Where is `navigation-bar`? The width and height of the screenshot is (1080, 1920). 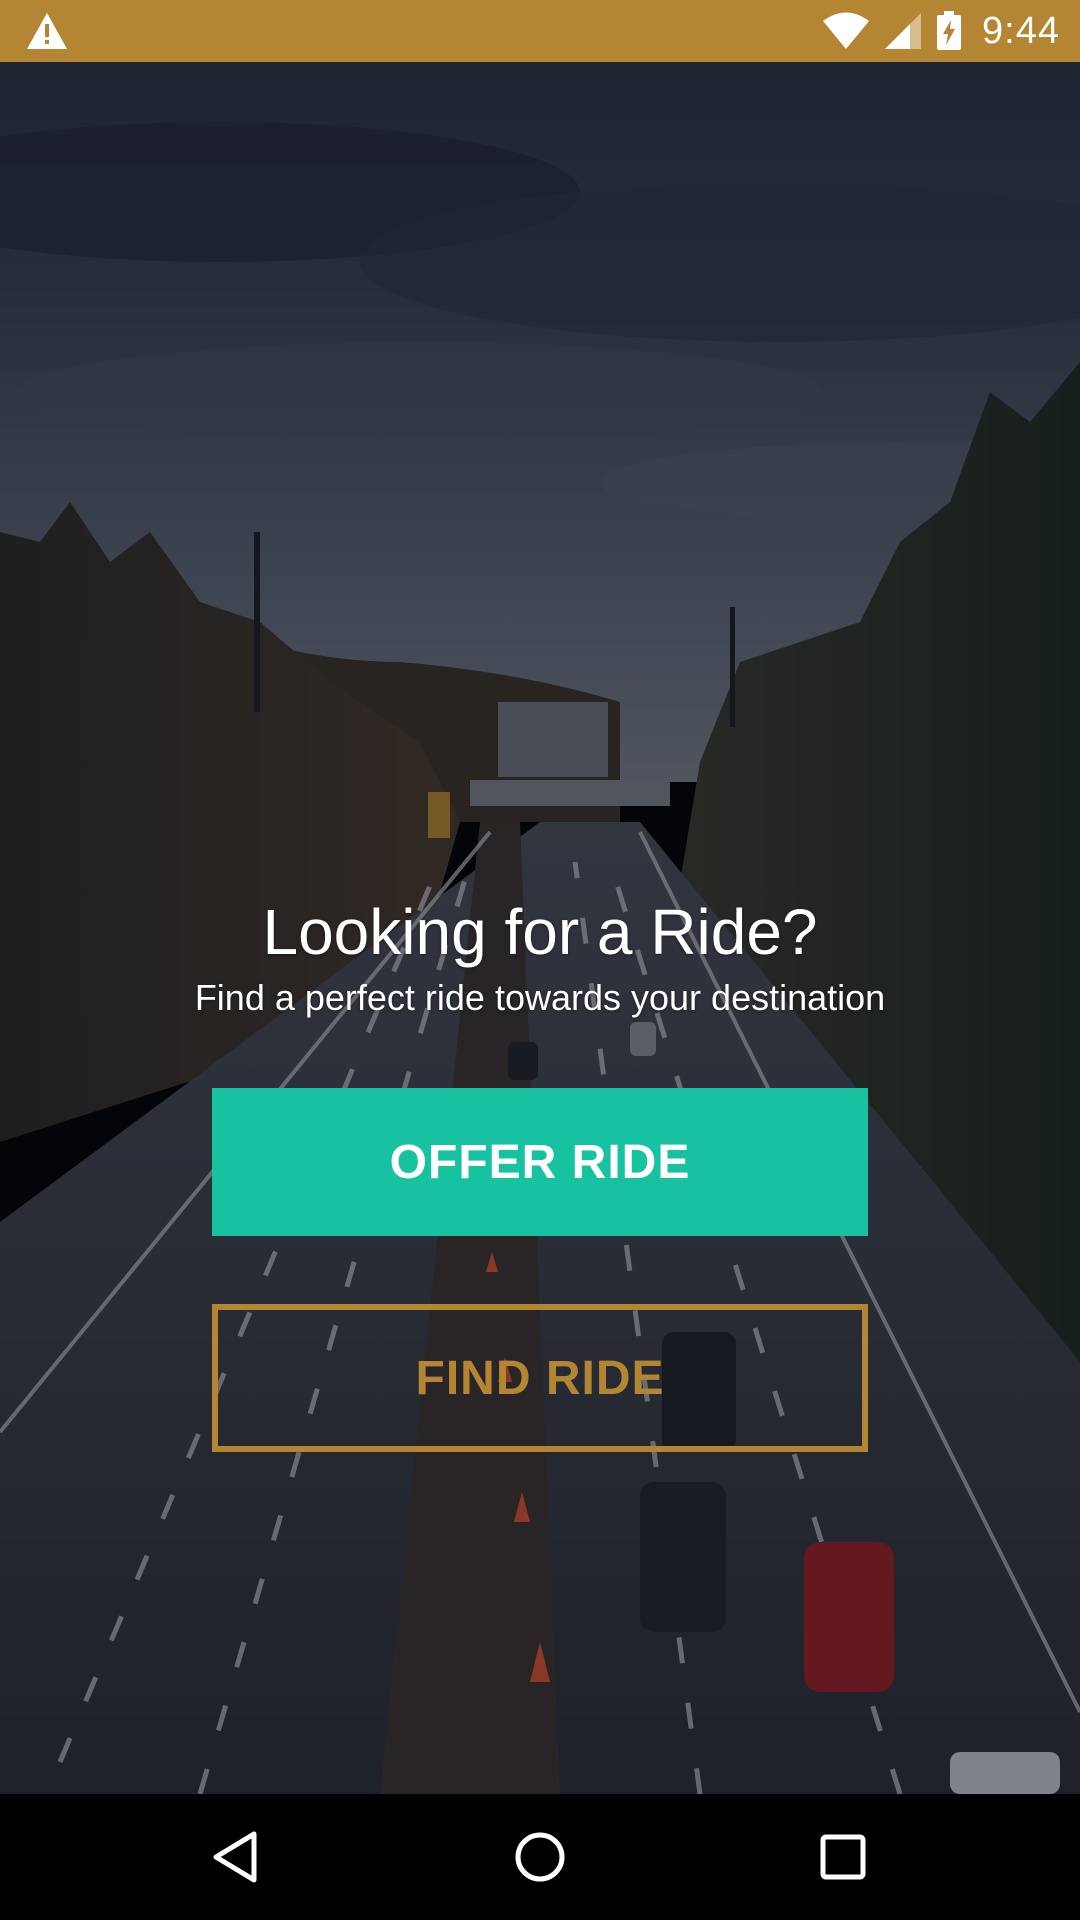
navigation-bar is located at coordinates (540, 1857).